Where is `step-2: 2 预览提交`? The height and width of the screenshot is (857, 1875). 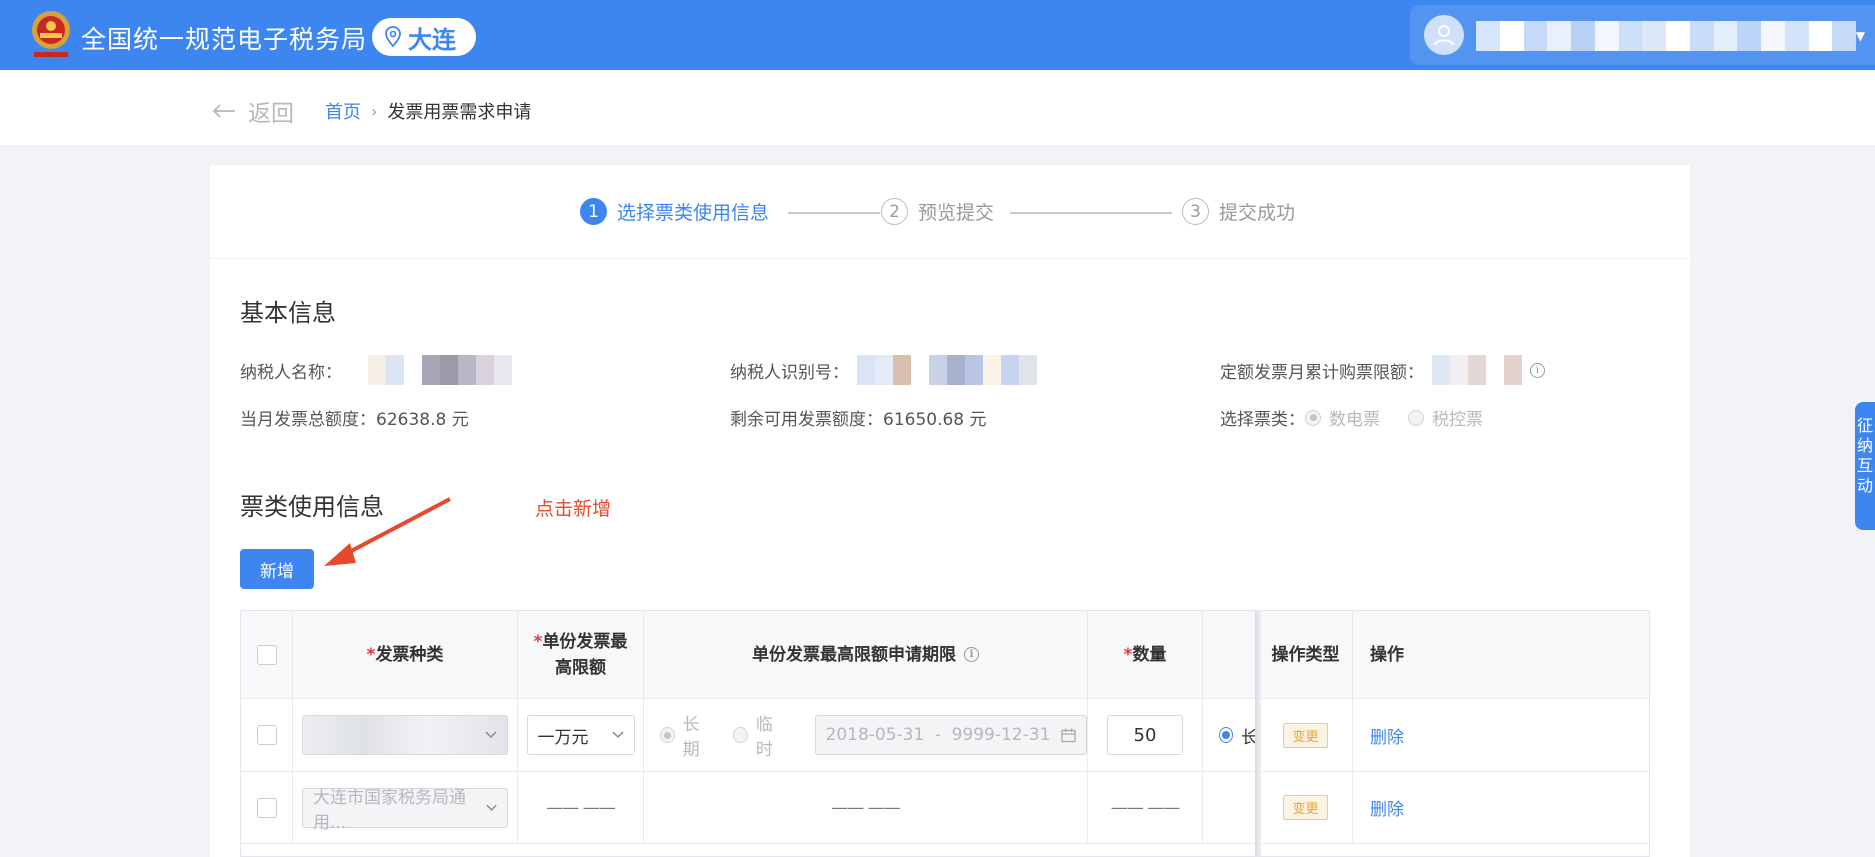
step-2: 2 预览提交 is located at coordinates (937, 211).